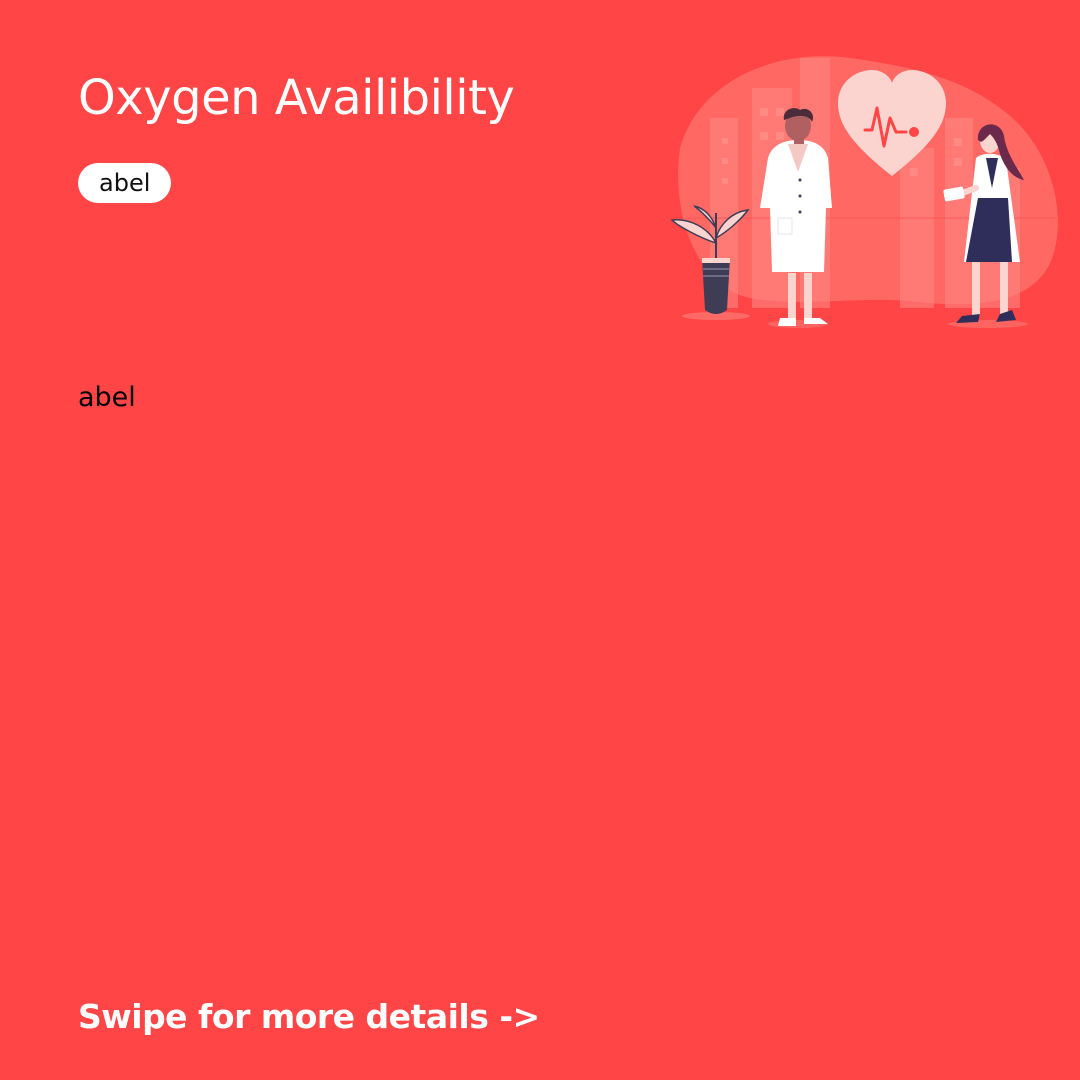  What do you see at coordinates (125, 183) in the screenshot?
I see `tag-badge: abel` at bounding box center [125, 183].